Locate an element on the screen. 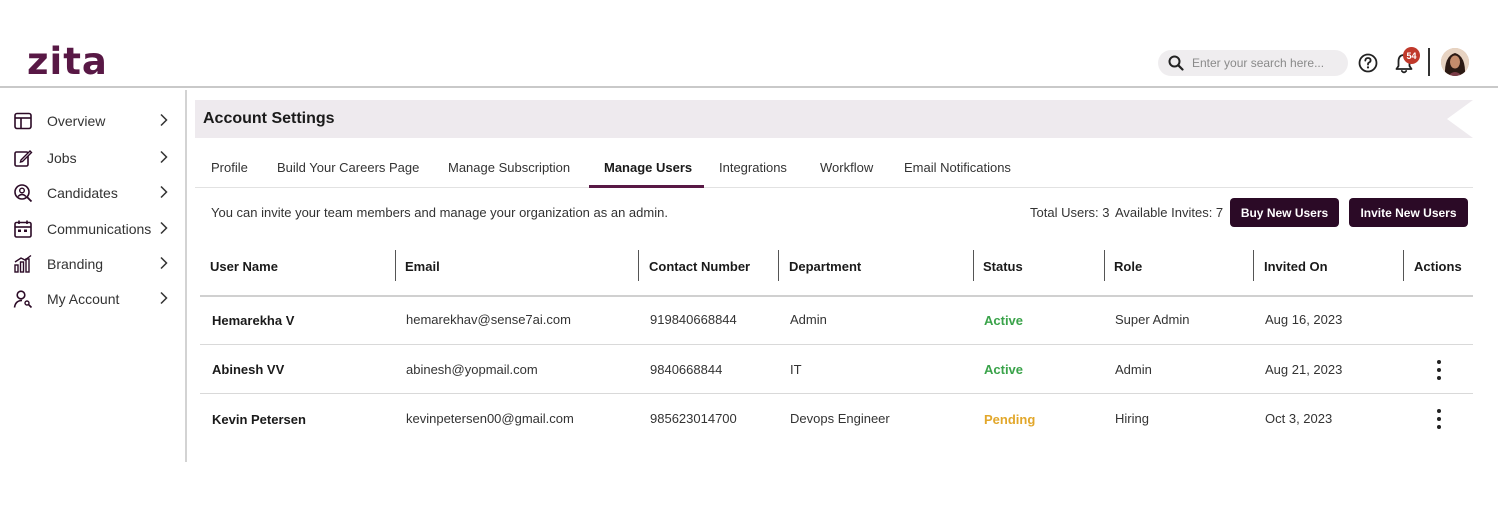 The image size is (1498, 512). column-header-invited-on: Invited On is located at coordinates (1296, 266).